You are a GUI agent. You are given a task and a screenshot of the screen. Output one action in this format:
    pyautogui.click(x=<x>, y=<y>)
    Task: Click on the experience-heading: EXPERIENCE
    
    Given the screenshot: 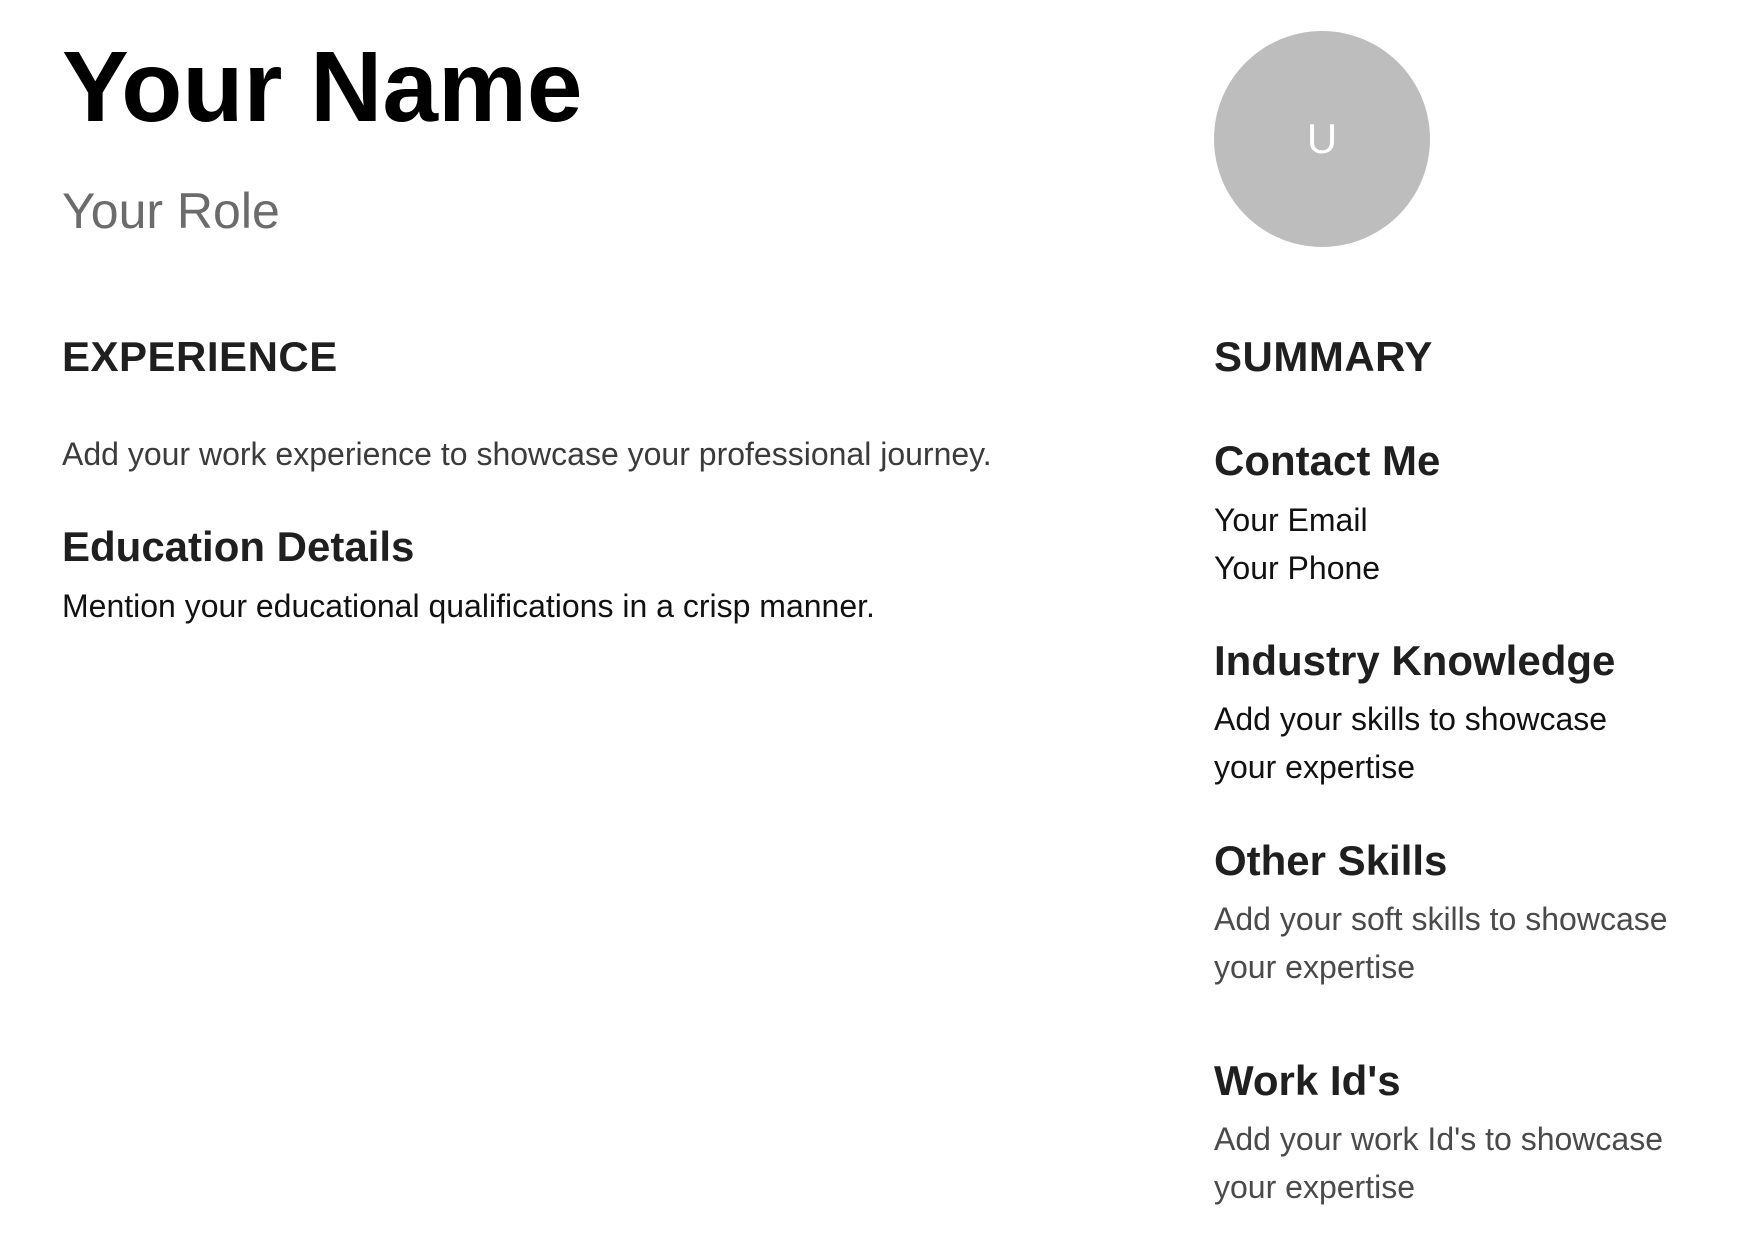 What is the action you would take?
    pyautogui.click(x=200, y=356)
    